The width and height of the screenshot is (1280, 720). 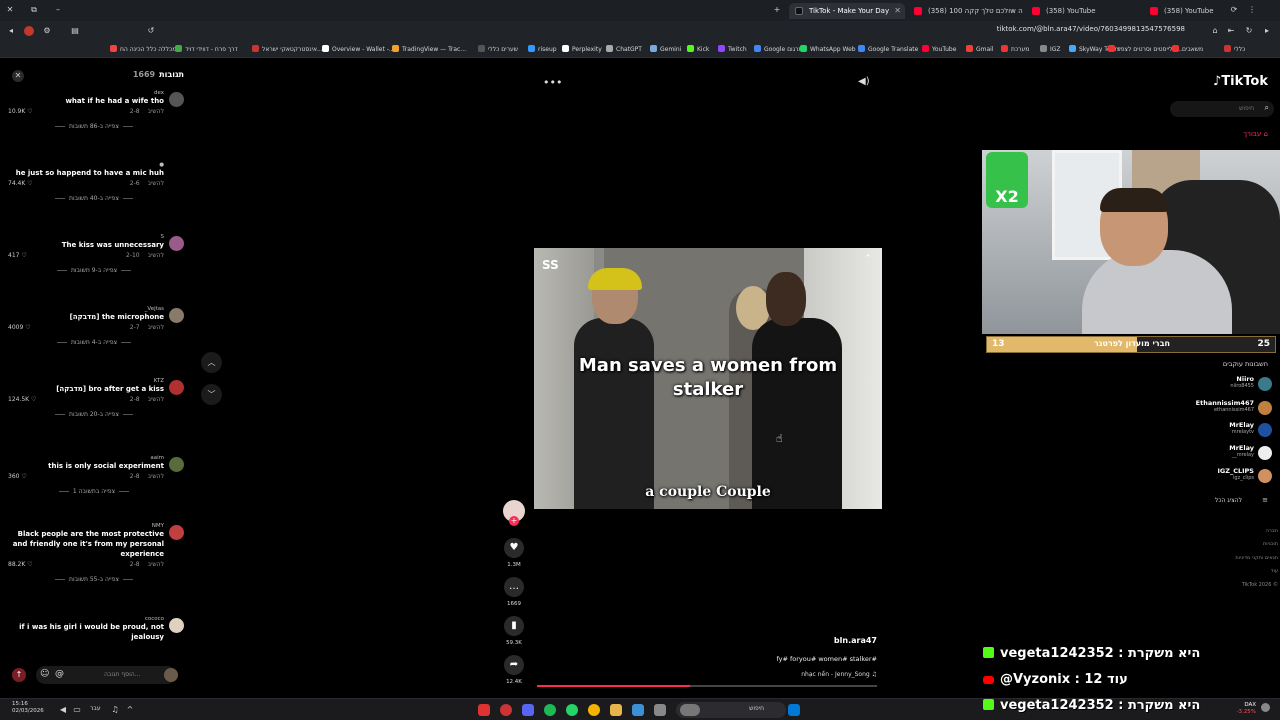 What do you see at coordinates (550, 710) in the screenshot?
I see `spotify-icon` at bounding box center [550, 710].